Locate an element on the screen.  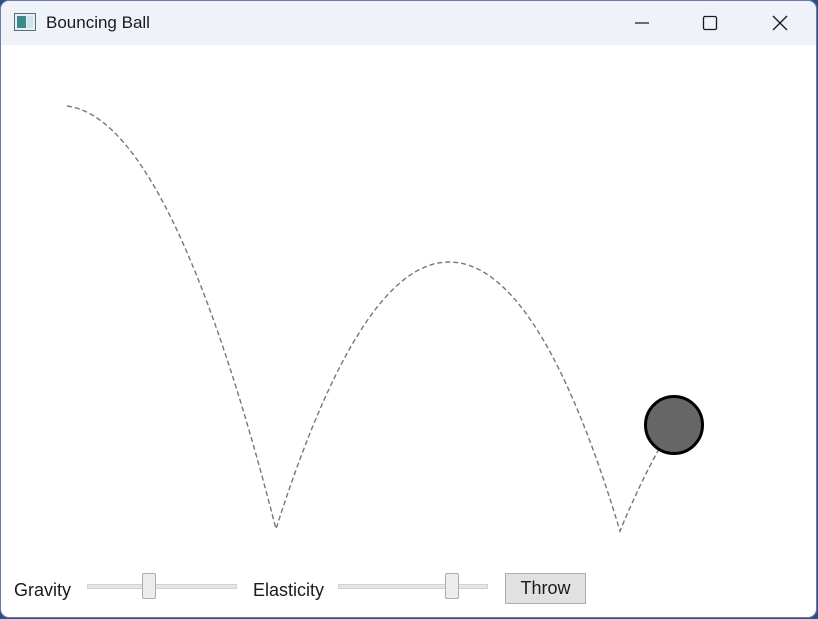
elasticity-slider-track is located at coordinates (413, 586).